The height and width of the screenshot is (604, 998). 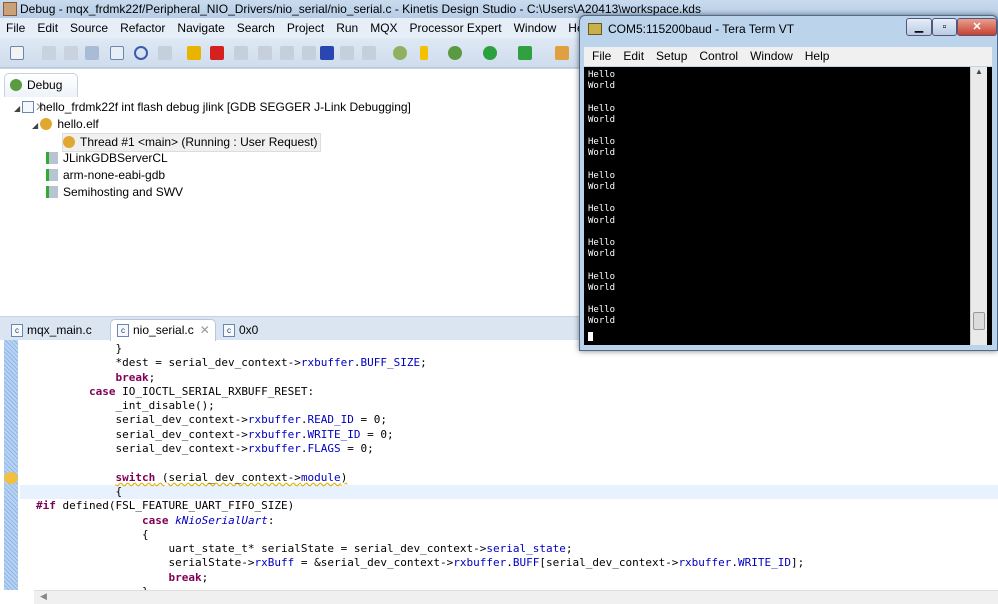 I want to click on resume-icon, so click(x=165, y=53).